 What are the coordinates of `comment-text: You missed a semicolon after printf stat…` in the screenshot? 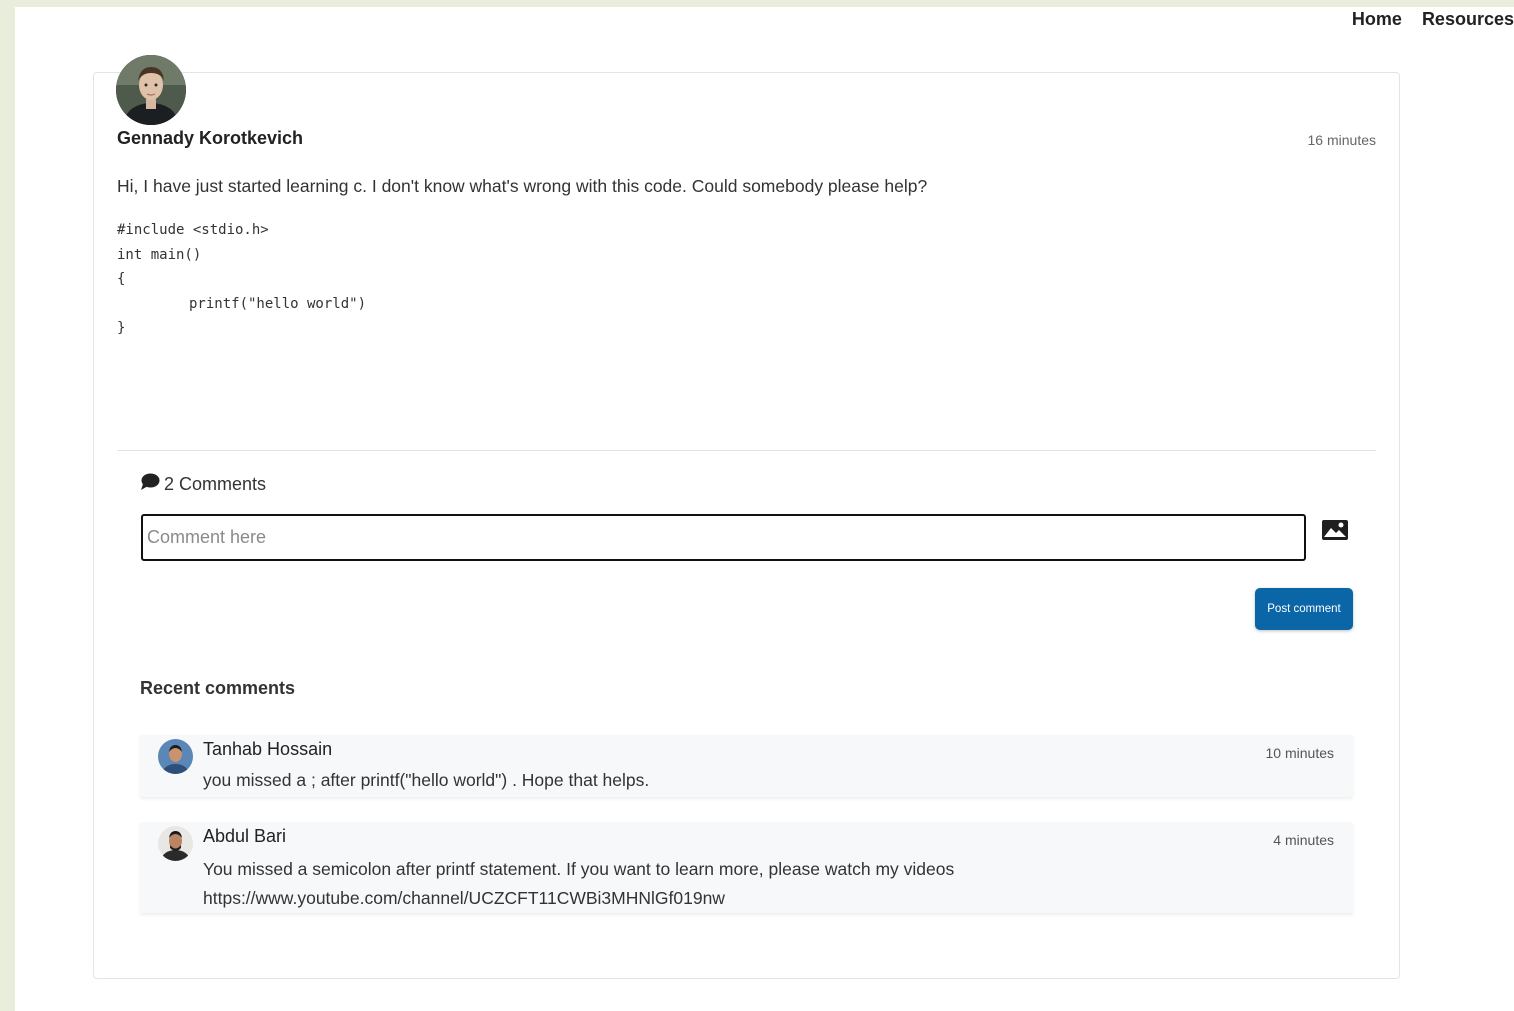 It's located at (579, 869).